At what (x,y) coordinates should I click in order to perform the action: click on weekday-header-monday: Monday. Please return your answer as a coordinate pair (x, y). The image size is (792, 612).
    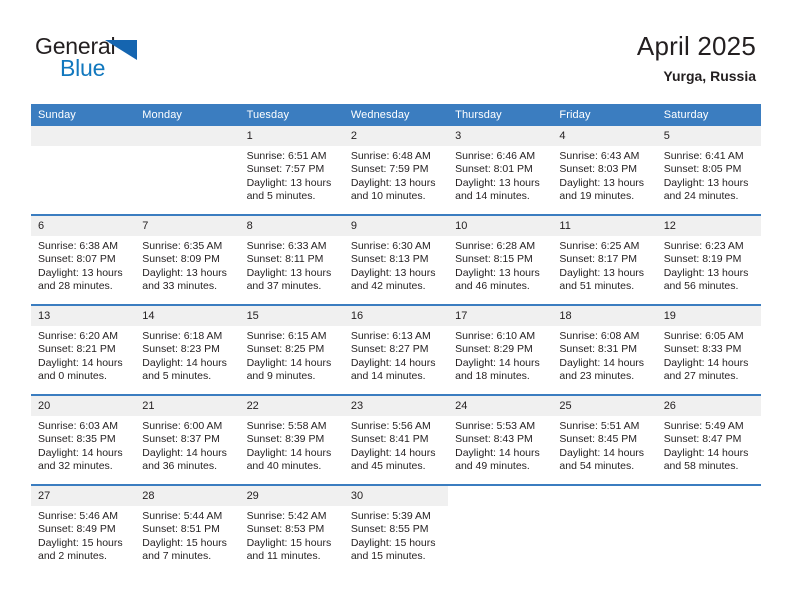
    Looking at the image, I should click on (187, 115).